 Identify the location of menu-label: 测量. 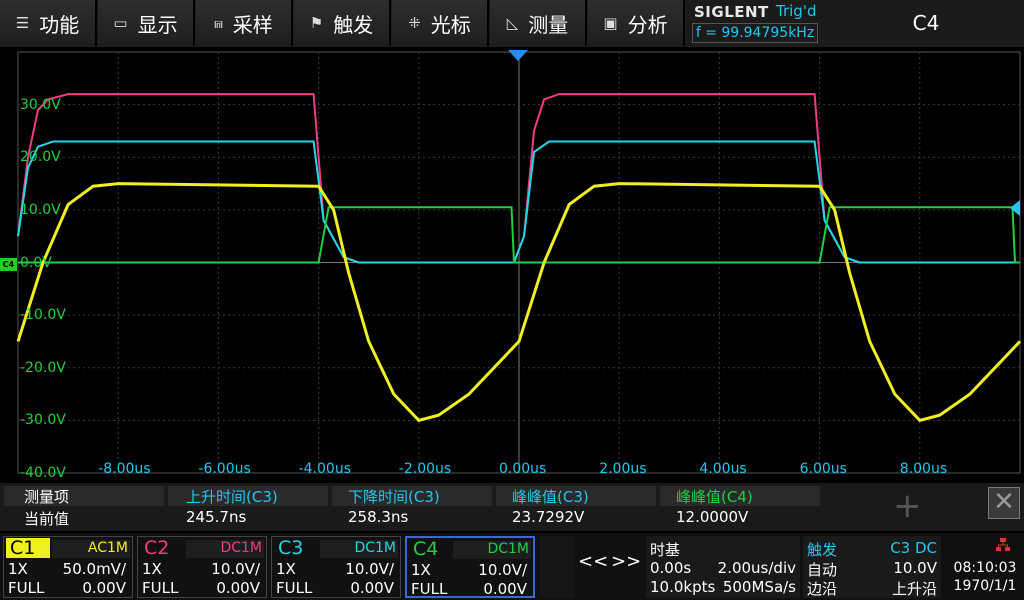
(548, 24).